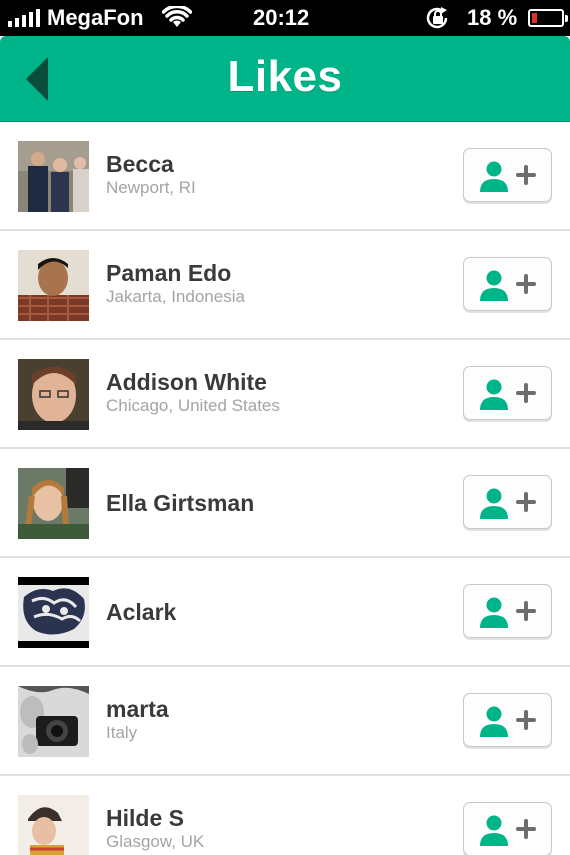 Image resolution: width=570 pixels, height=855 pixels. What do you see at coordinates (193, 405) in the screenshot?
I see `user-location: Chicago, United States` at bounding box center [193, 405].